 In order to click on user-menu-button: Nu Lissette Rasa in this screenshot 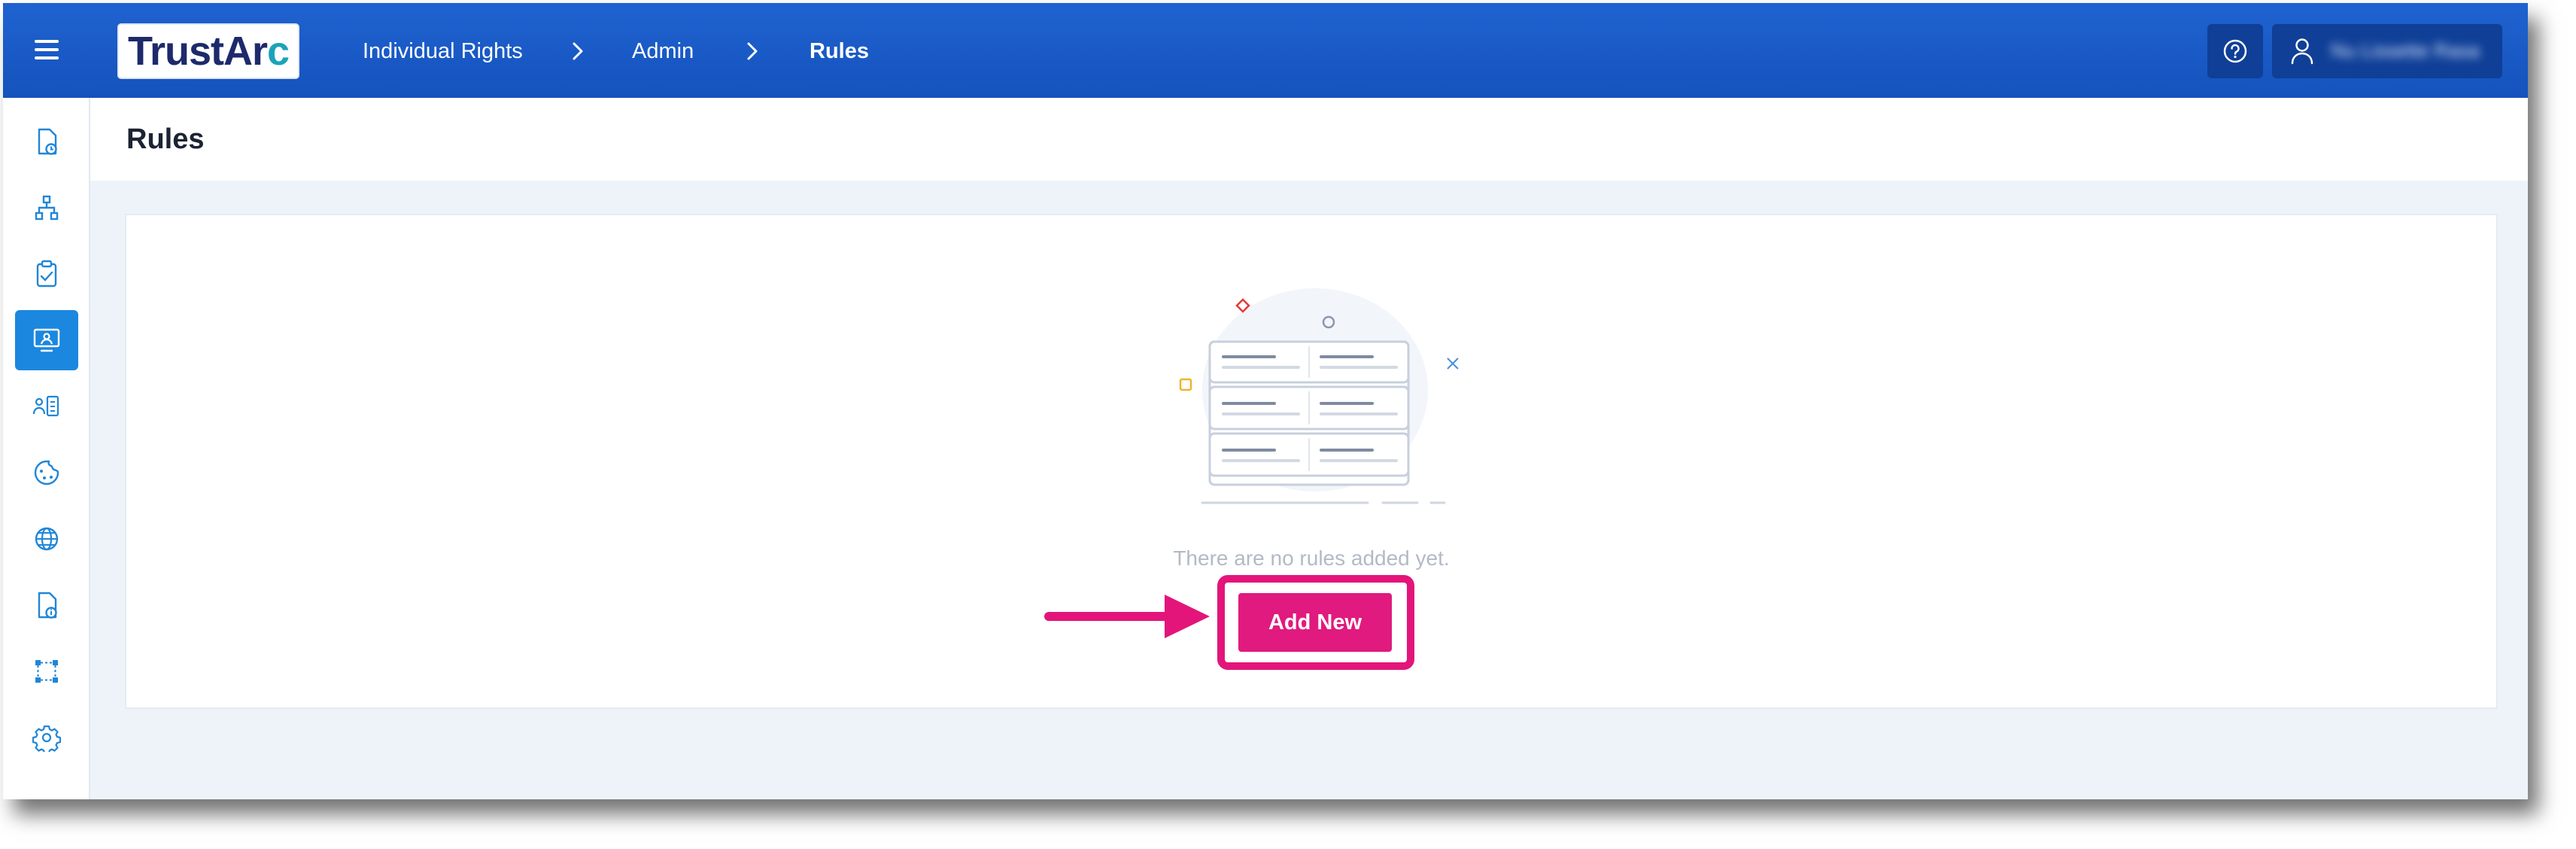, I will do `click(2387, 51)`.